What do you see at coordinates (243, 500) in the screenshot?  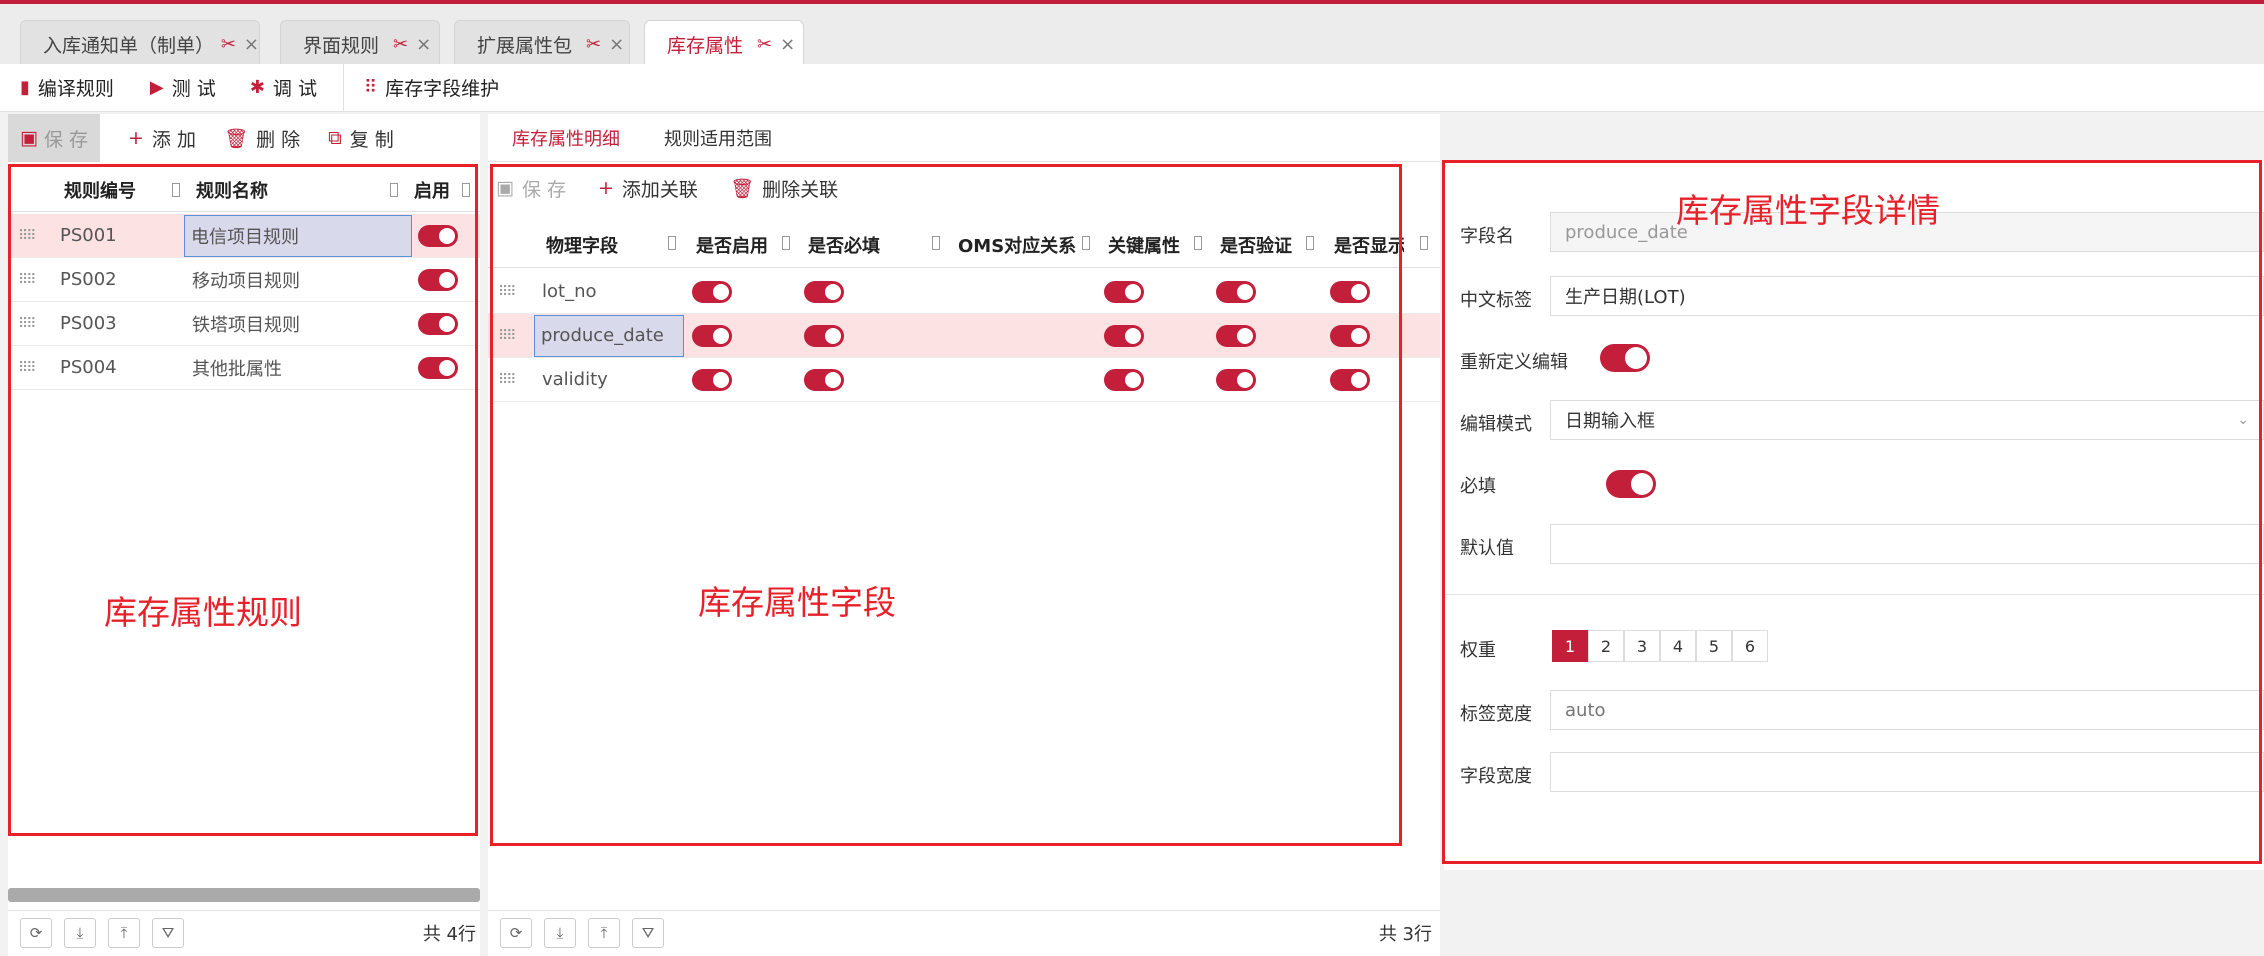 I see `annotation-box-rules` at bounding box center [243, 500].